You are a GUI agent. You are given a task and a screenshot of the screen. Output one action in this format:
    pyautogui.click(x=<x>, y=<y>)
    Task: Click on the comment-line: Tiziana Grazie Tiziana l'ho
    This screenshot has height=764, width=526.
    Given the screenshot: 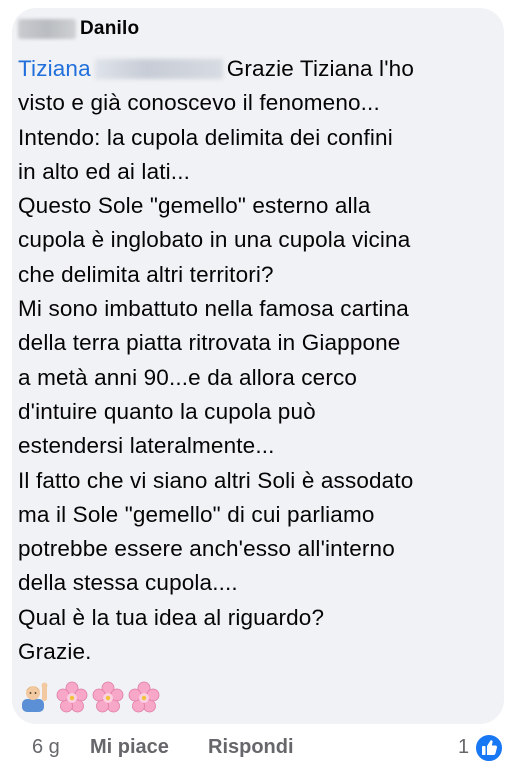 What is the action you would take?
    pyautogui.click(x=258, y=69)
    